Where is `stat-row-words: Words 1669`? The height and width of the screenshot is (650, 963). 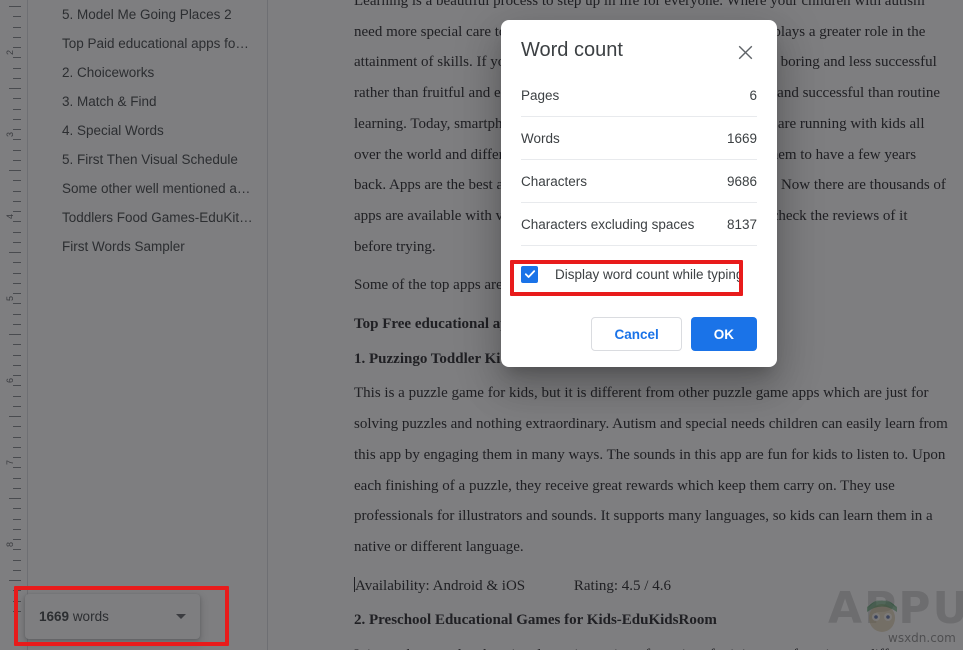
stat-row-words: Words 1669 is located at coordinates (639, 138).